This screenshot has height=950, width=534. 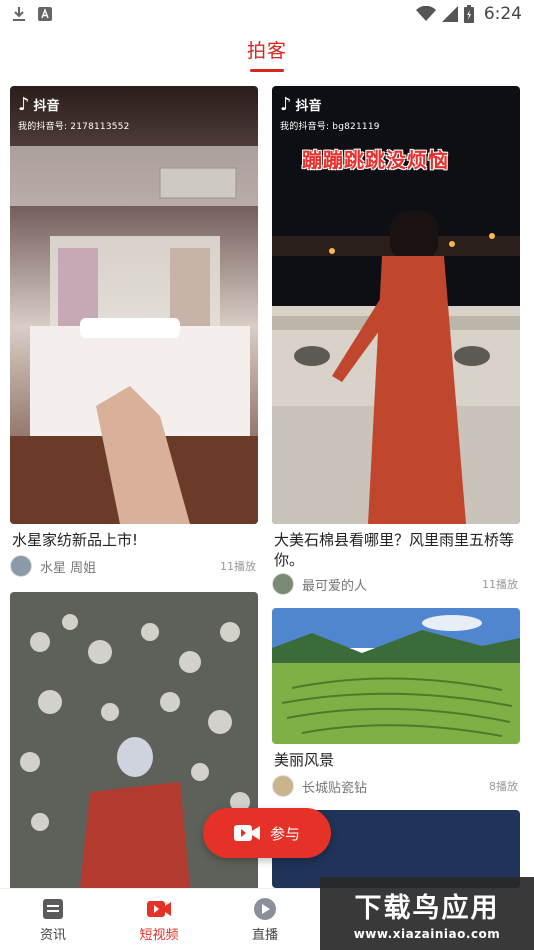 What do you see at coordinates (52, 935) in the screenshot?
I see `nav-label: 资讯` at bounding box center [52, 935].